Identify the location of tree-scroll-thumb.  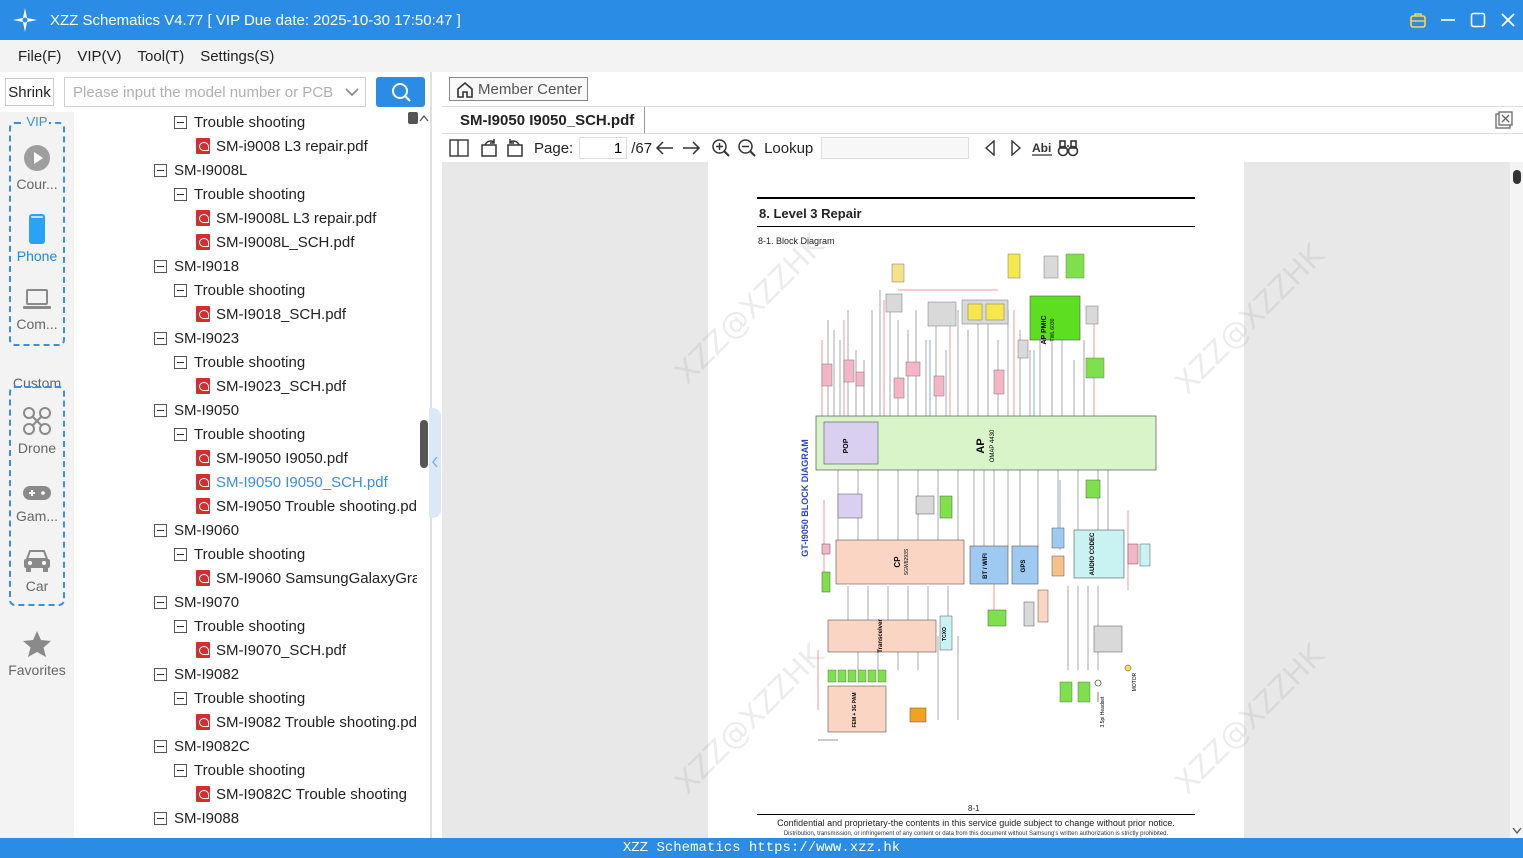
(424, 444).